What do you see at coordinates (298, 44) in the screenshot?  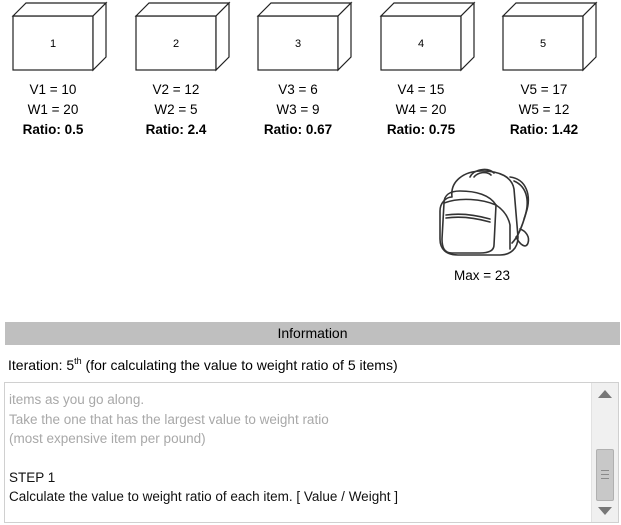 I see `item-box-label: 3` at bounding box center [298, 44].